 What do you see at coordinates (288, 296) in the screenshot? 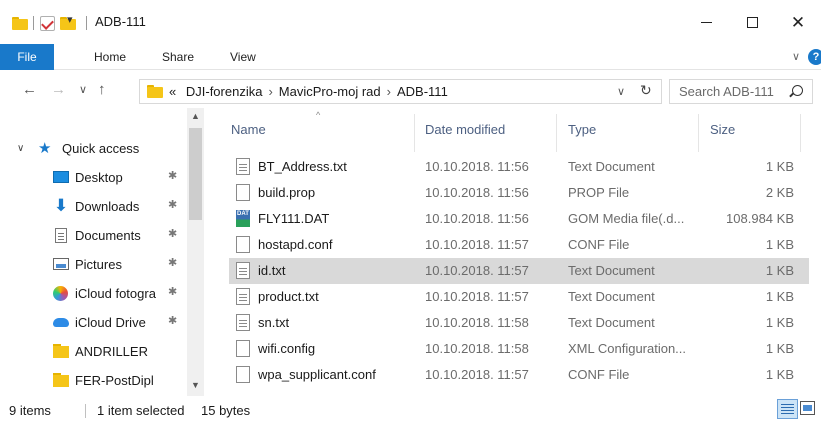
I see `file-name: product.txt` at bounding box center [288, 296].